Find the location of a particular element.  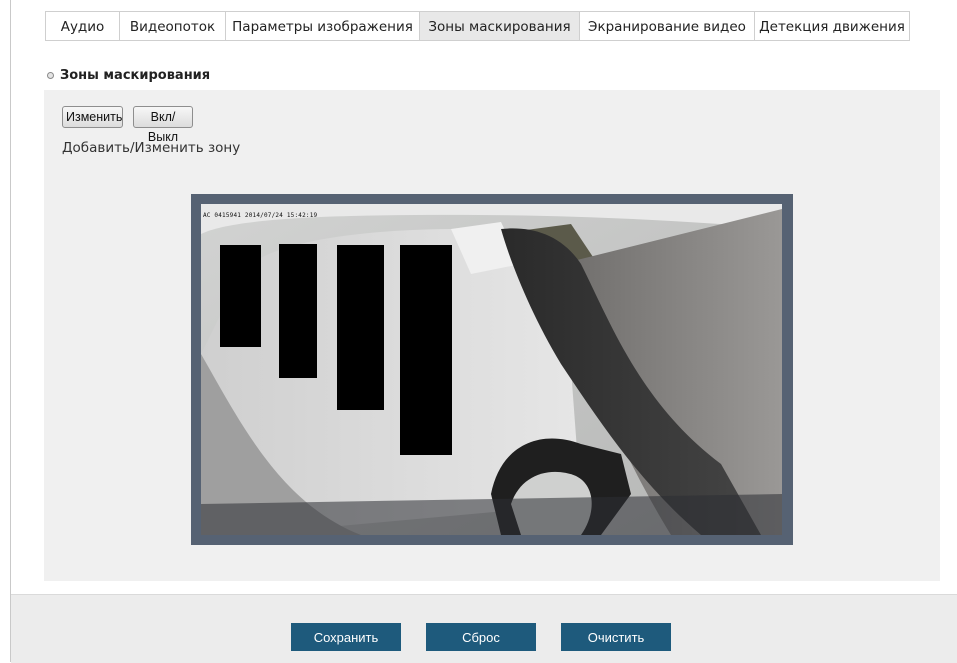

edit-button: Изменить is located at coordinates (92, 117).